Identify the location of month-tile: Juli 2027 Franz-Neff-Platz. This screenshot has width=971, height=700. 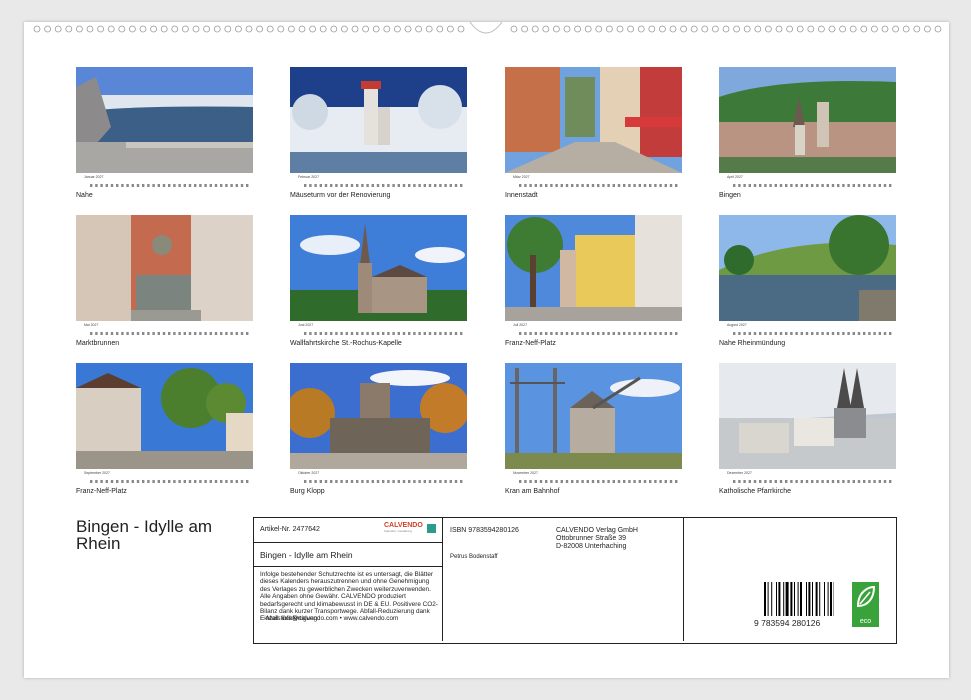
(593, 281).